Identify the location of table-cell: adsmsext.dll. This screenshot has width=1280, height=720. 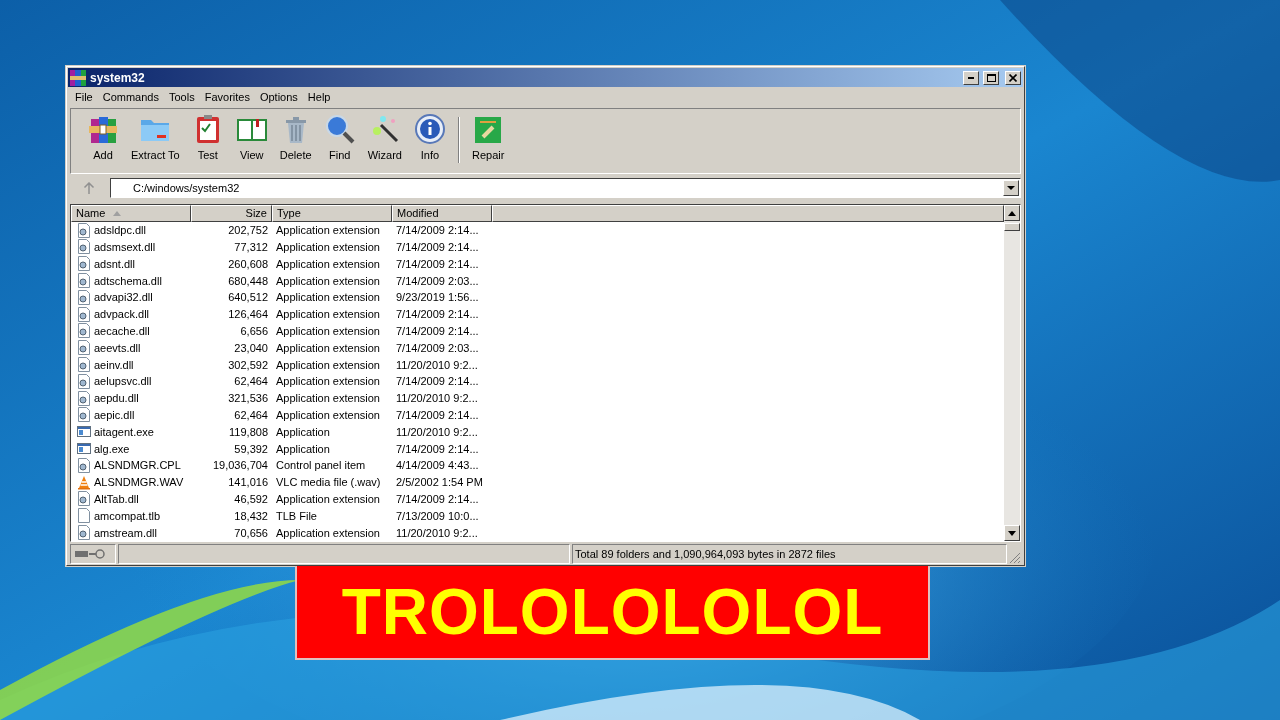
(125, 247).